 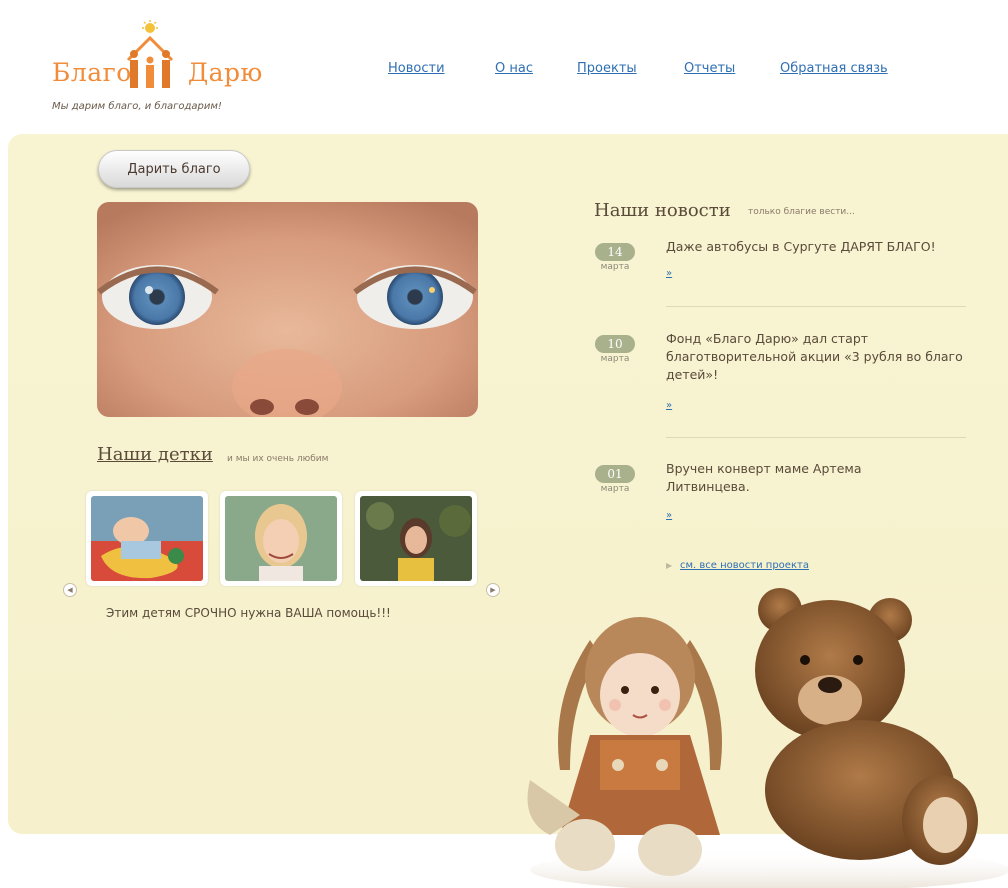 I want to click on news-date-day: 01, so click(x=615, y=474).